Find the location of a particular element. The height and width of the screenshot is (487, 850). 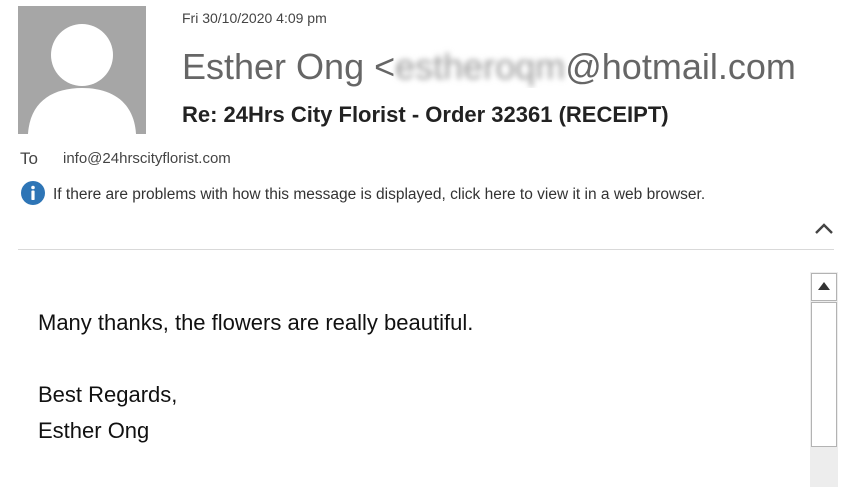

avatar is located at coordinates (82, 70).